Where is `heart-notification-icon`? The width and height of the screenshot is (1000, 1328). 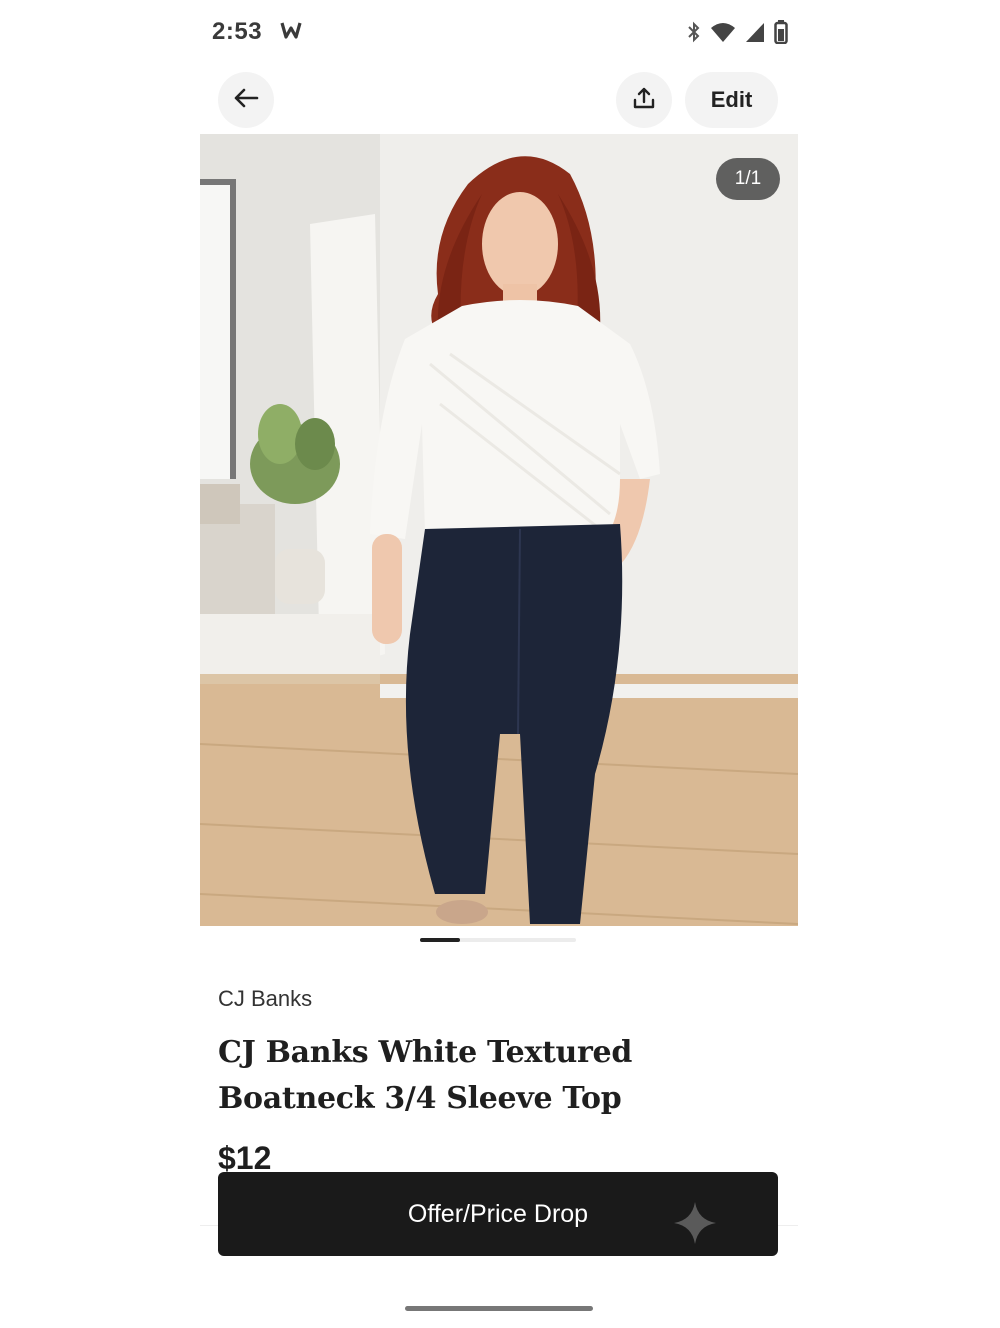 heart-notification-icon is located at coordinates (291, 32).